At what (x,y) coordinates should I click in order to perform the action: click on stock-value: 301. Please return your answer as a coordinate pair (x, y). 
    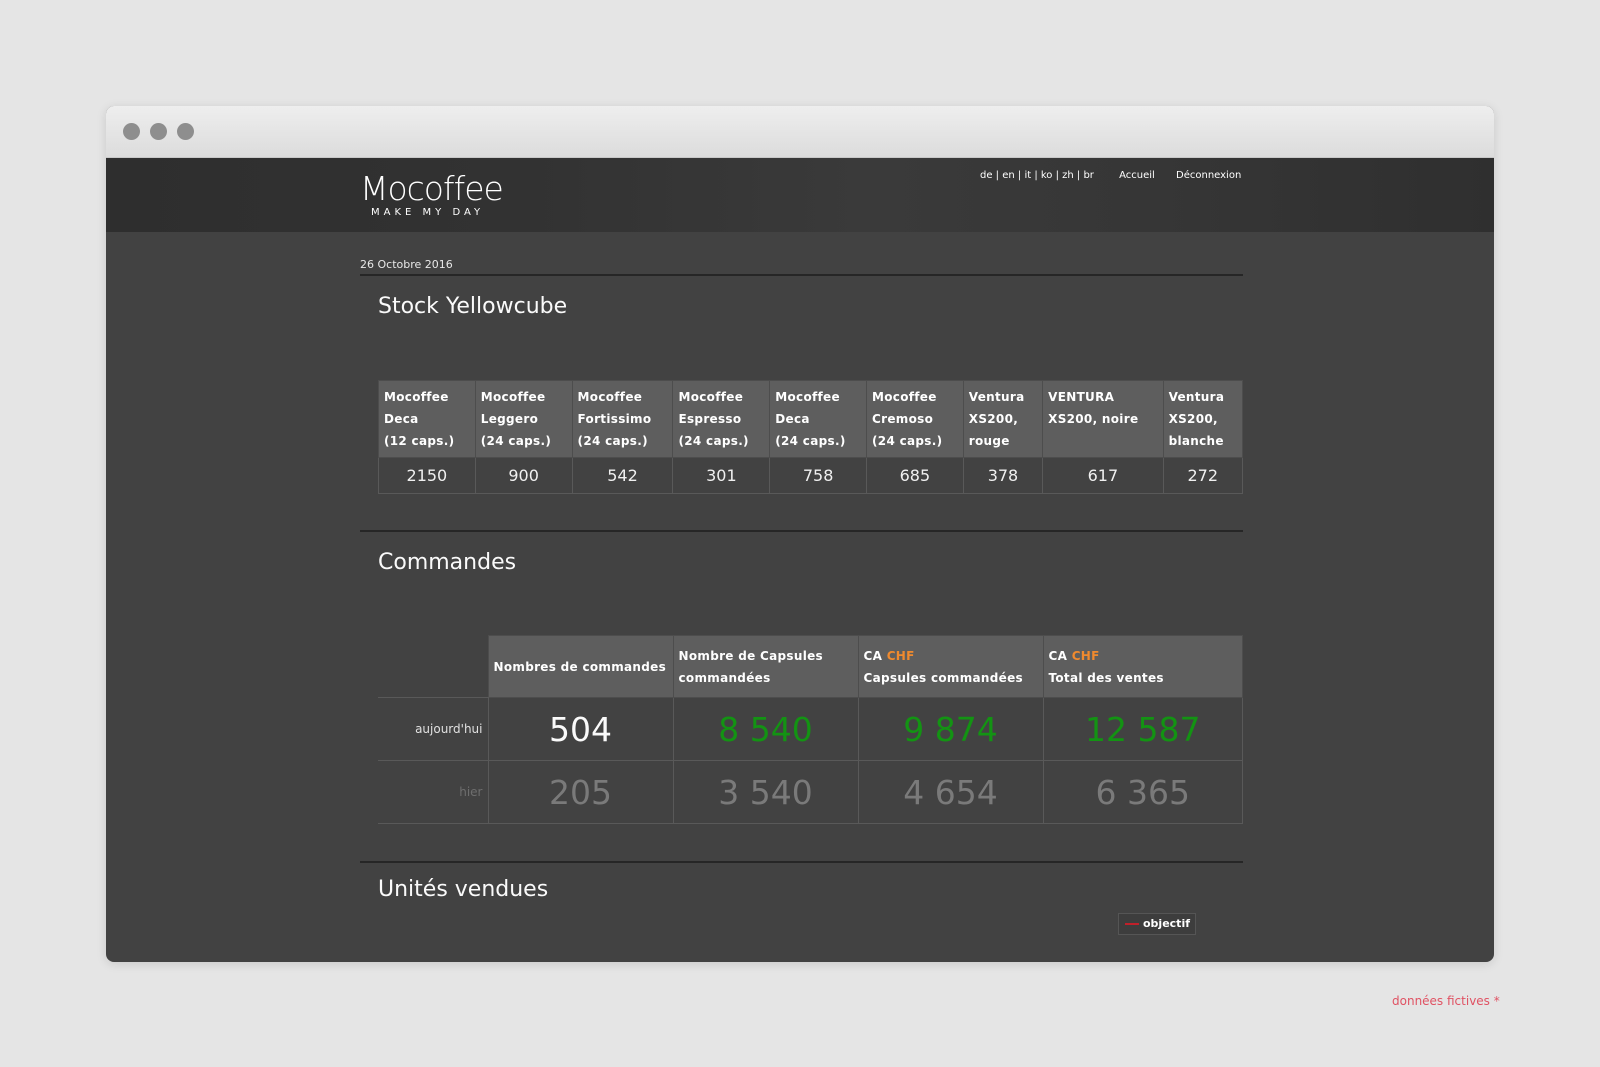
    Looking at the image, I should click on (721, 475).